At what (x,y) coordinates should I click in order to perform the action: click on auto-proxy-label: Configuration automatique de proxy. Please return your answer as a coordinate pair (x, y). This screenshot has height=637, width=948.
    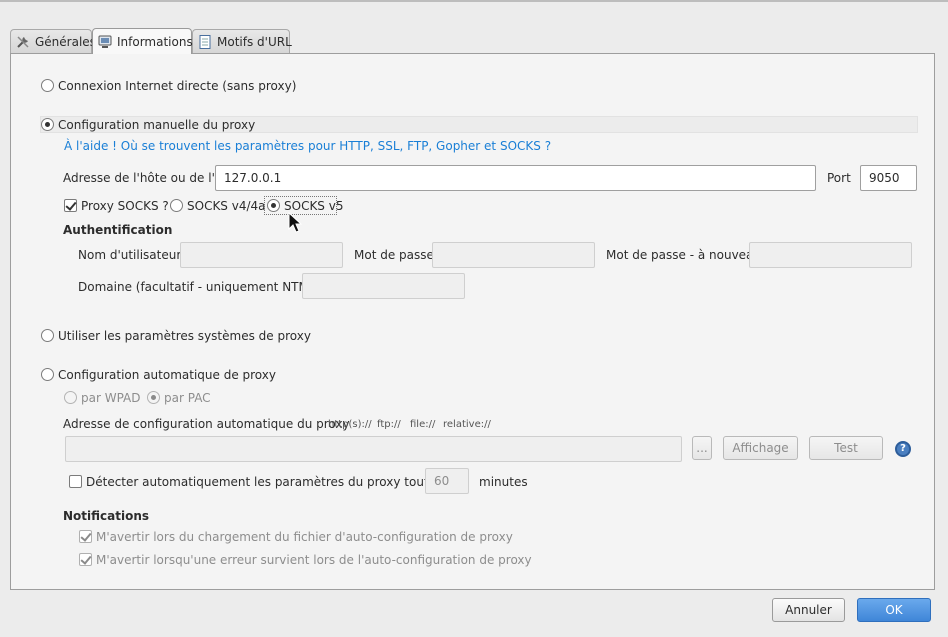
    Looking at the image, I should click on (167, 375).